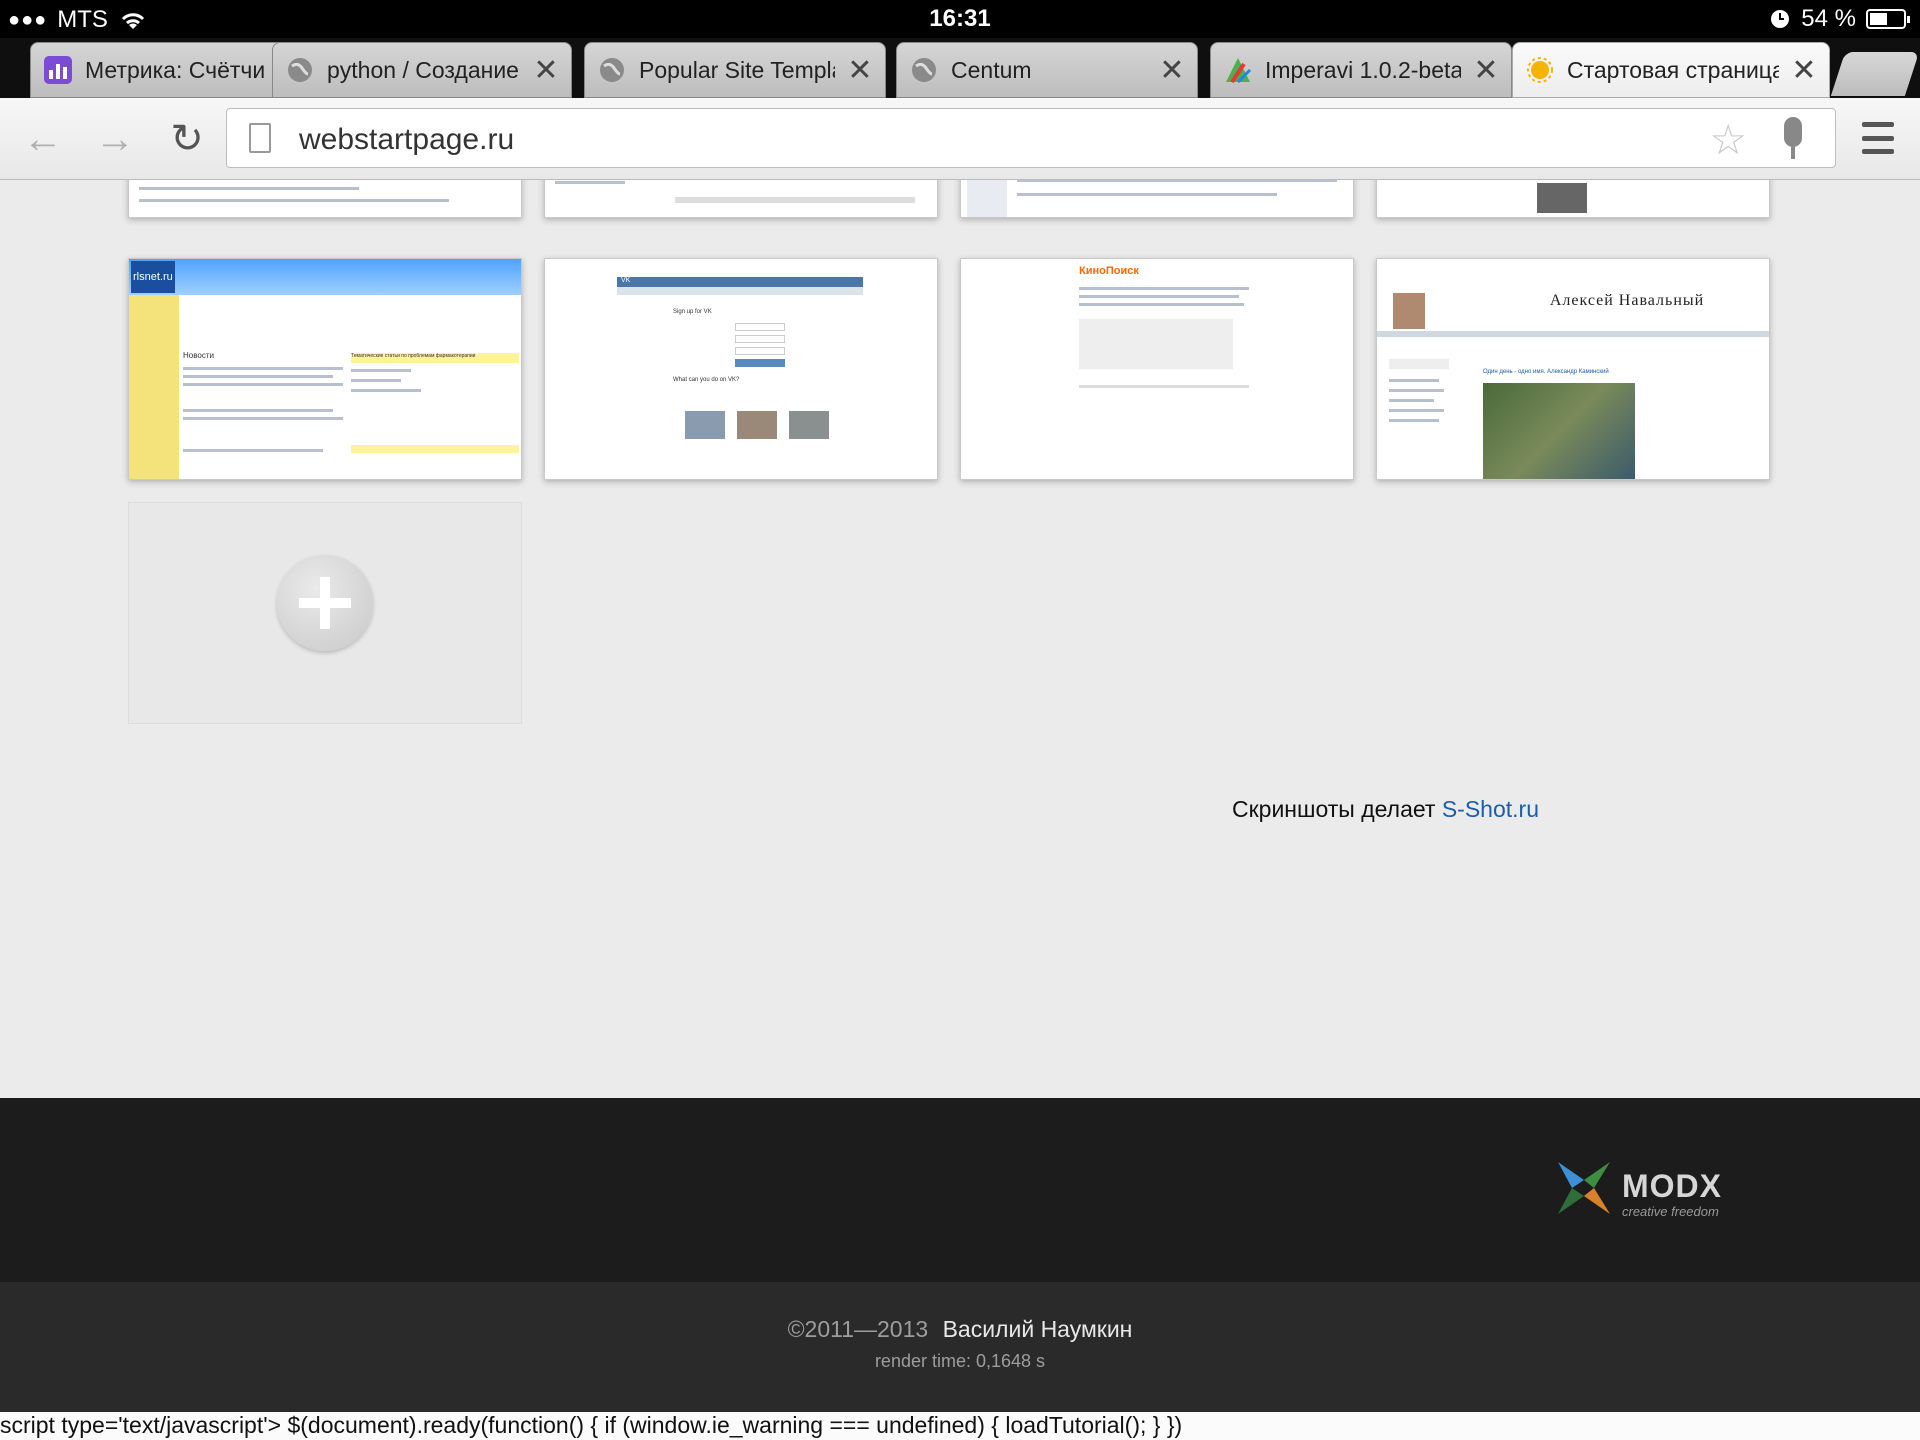 Image resolution: width=1920 pixels, height=1440 pixels. Describe the element at coordinates (1728, 139) in the screenshot. I see `bookmark-star-icon: ☆` at that location.